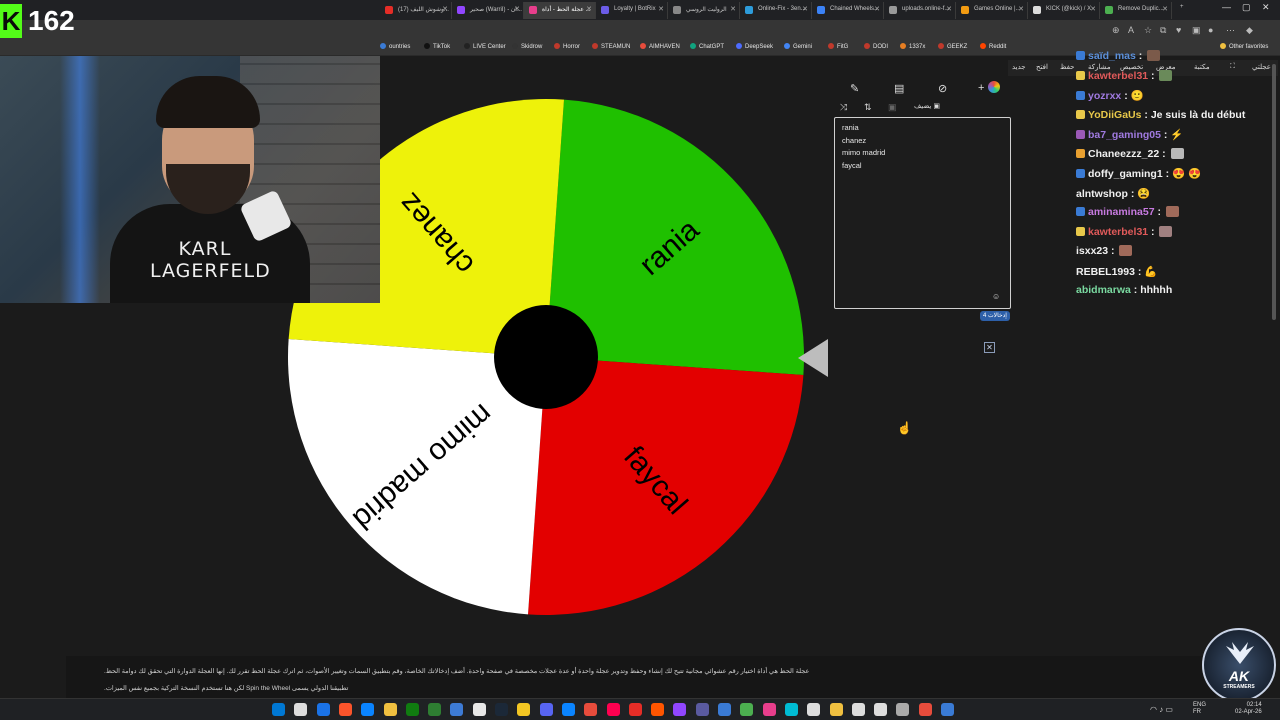 The width and height of the screenshot is (1280, 720). What do you see at coordinates (1249, 30) in the screenshot?
I see `copilot-icon: ◆` at bounding box center [1249, 30].